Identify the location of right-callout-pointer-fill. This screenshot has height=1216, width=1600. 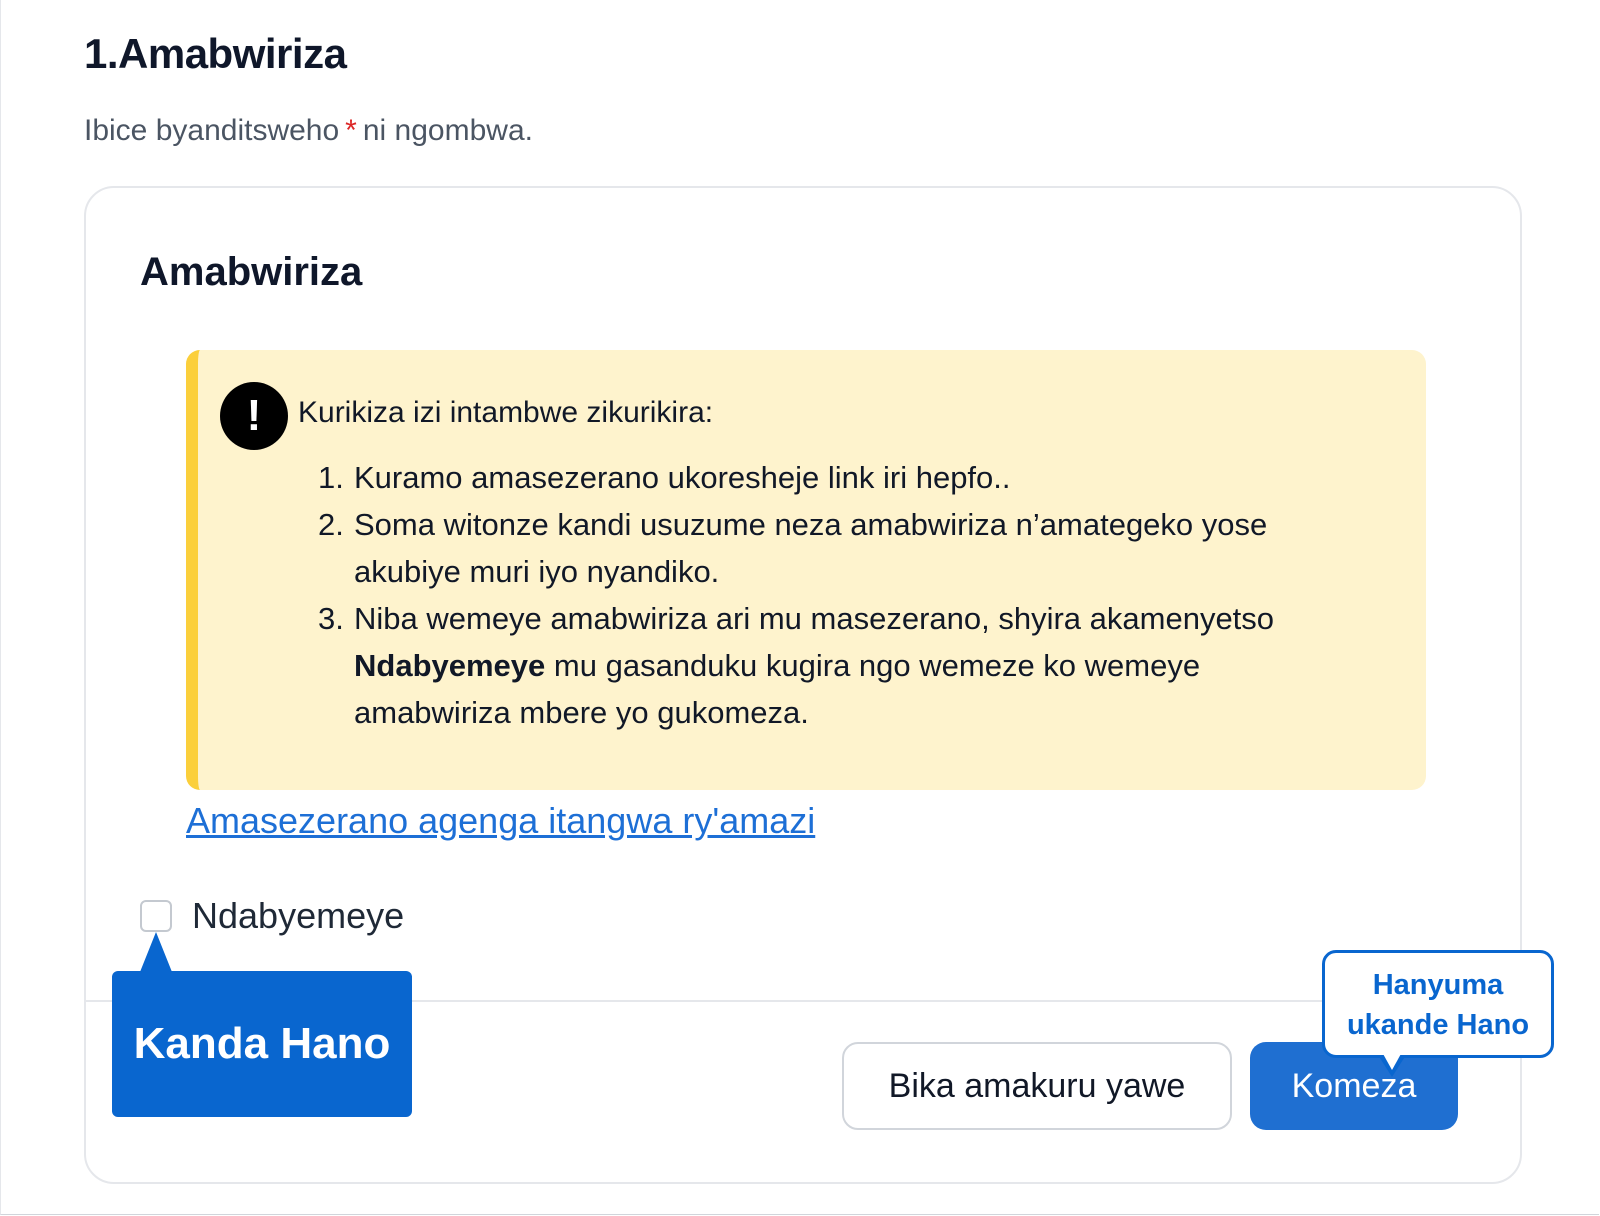
(1392, 1061).